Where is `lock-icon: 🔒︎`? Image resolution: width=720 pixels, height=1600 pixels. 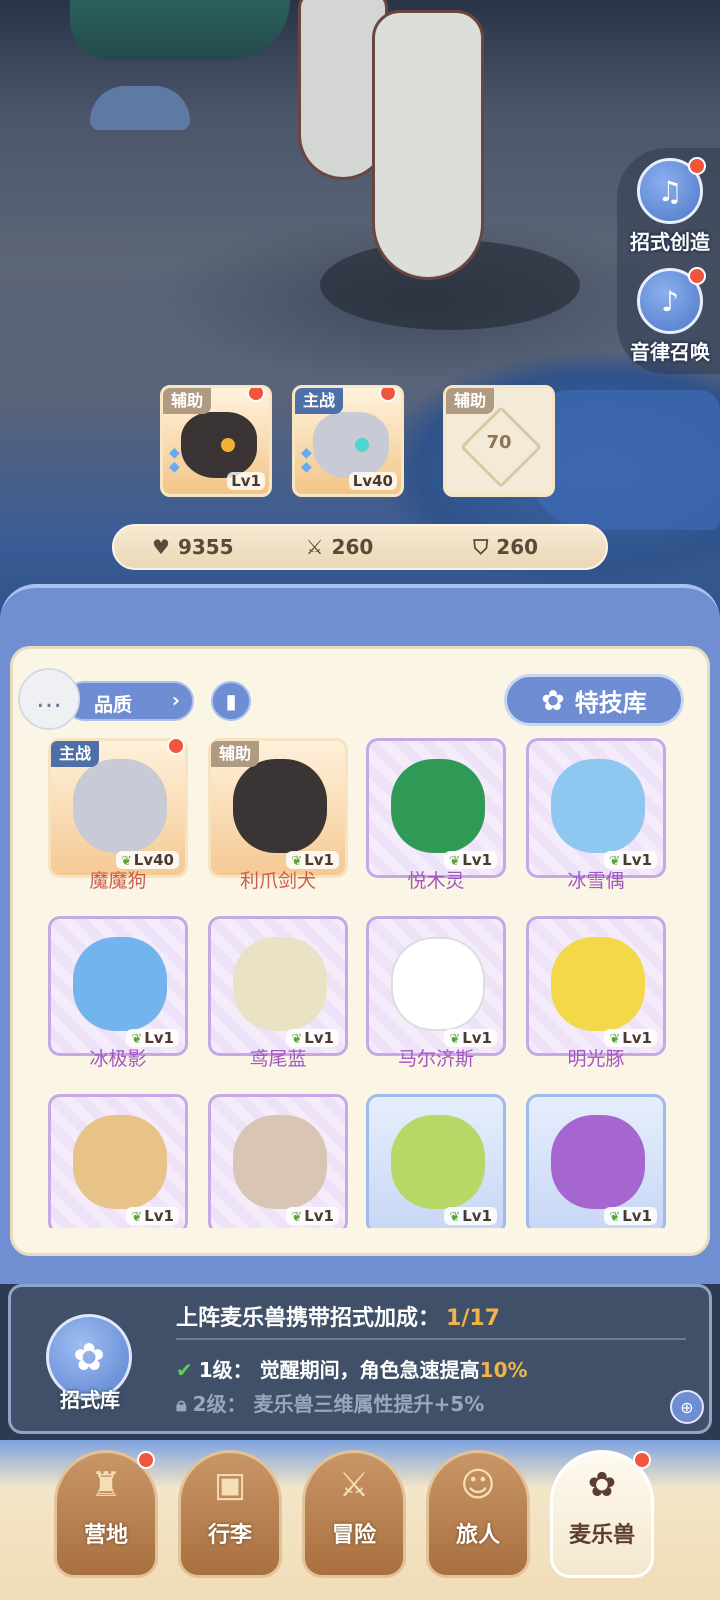
lock-icon: 🔒︎ is located at coordinates (181, 1404).